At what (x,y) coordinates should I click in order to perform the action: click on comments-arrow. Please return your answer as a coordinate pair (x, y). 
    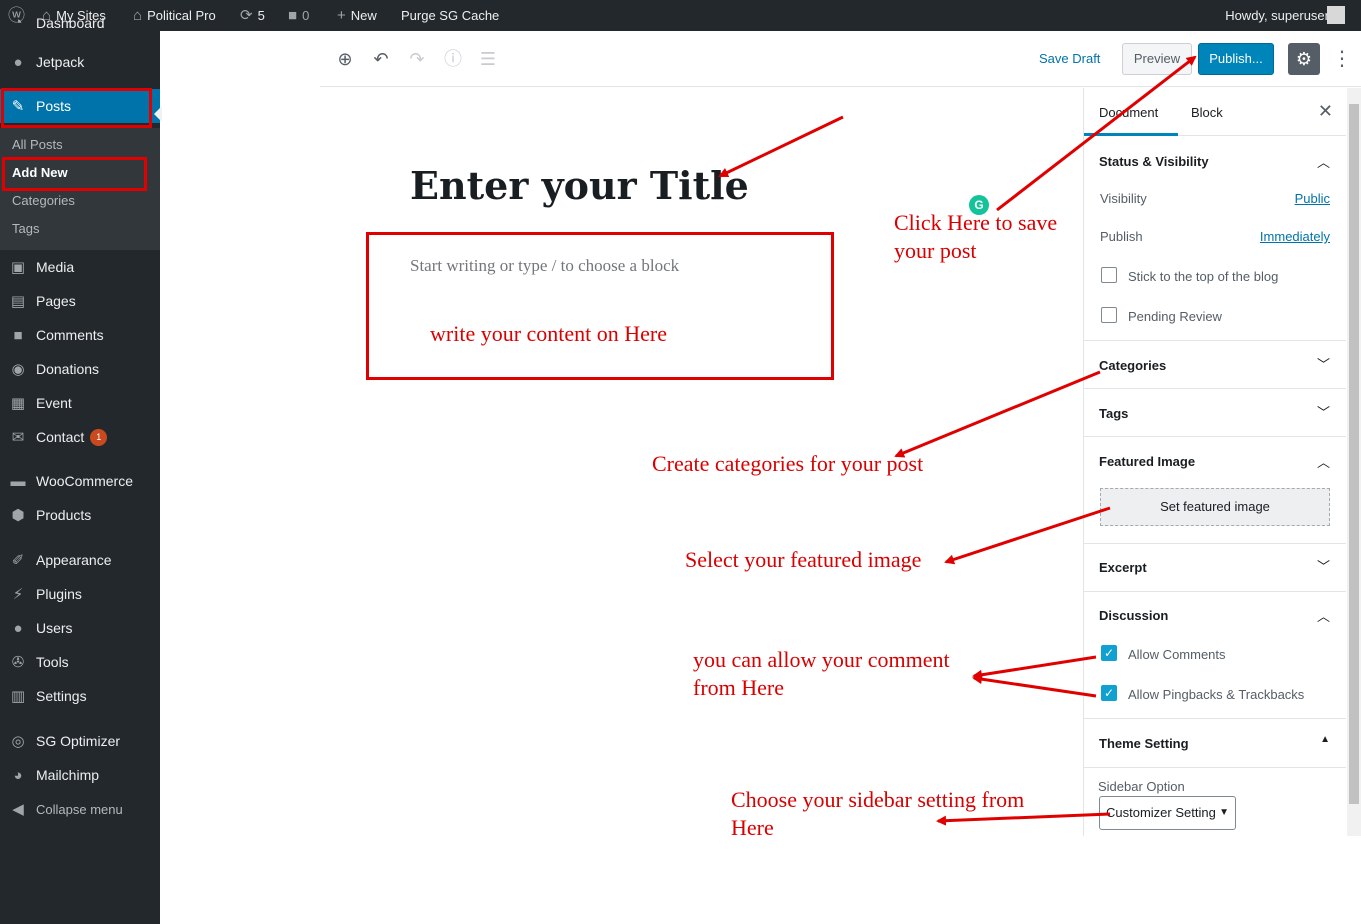
    Looking at the image, I should click on (1034, 667).